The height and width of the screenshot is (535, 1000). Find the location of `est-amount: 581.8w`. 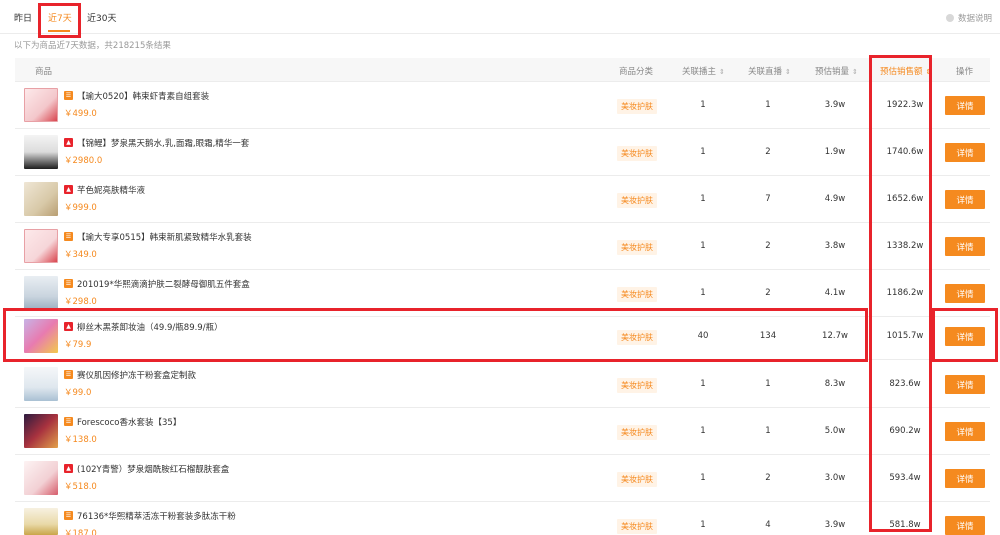

est-amount: 581.8w is located at coordinates (905, 525).